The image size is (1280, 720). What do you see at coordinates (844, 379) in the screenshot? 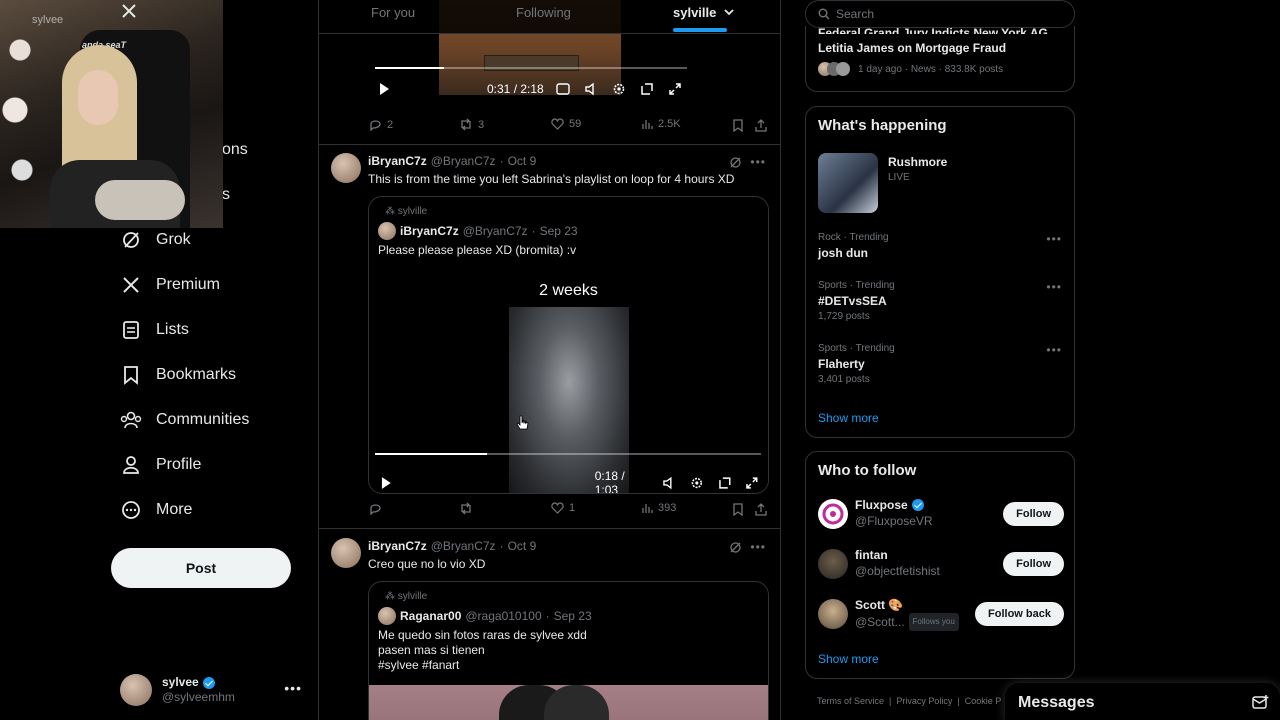
I see `trend-count: 3,401 posts` at bounding box center [844, 379].